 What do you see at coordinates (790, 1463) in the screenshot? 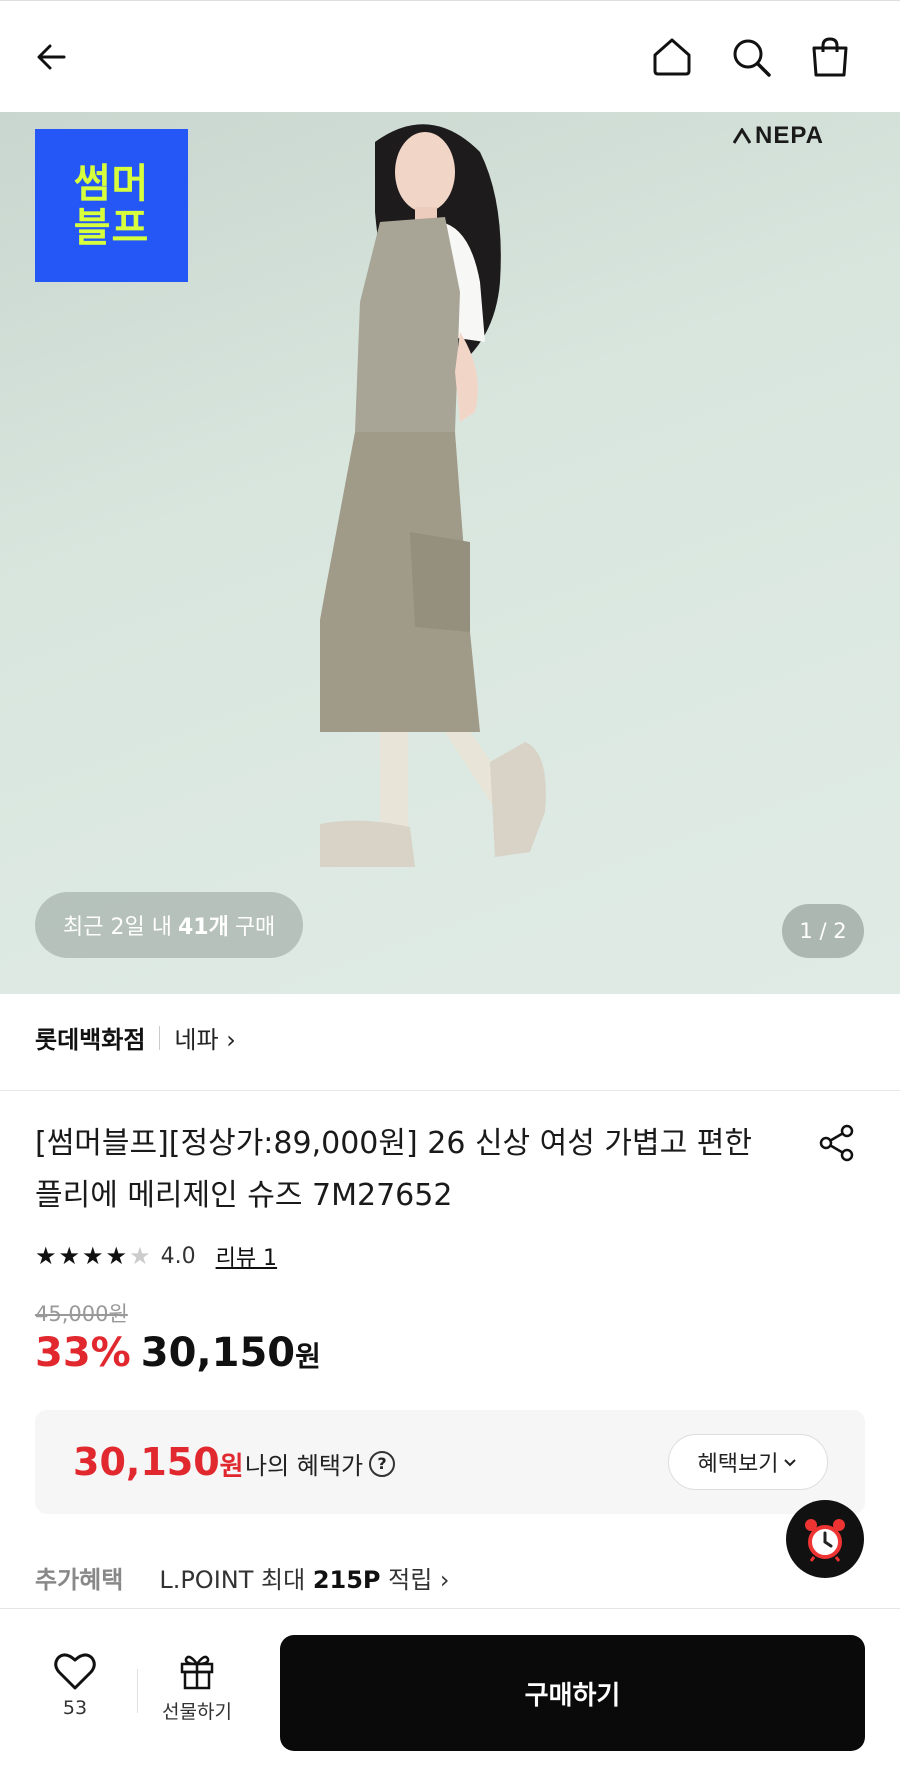
I see `chevron-down-icon` at bounding box center [790, 1463].